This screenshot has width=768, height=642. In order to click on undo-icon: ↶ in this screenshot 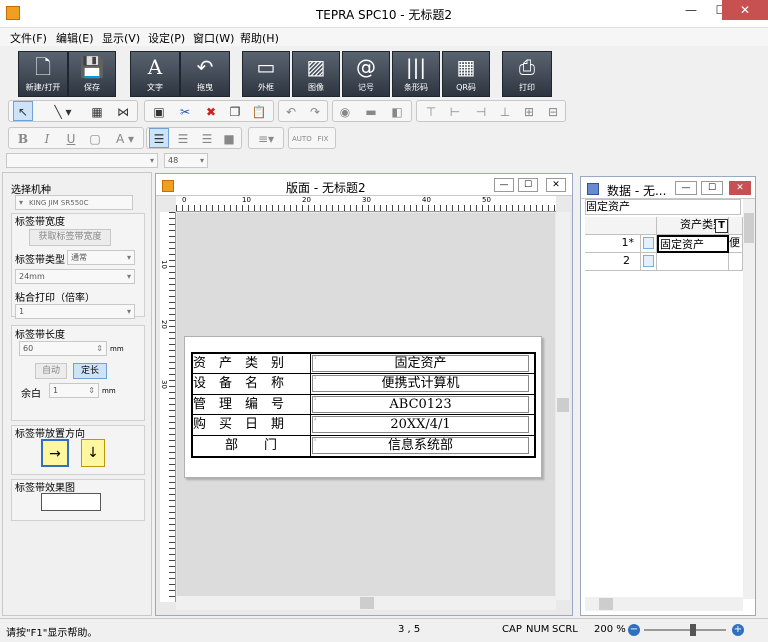, I will do `click(291, 111)`.